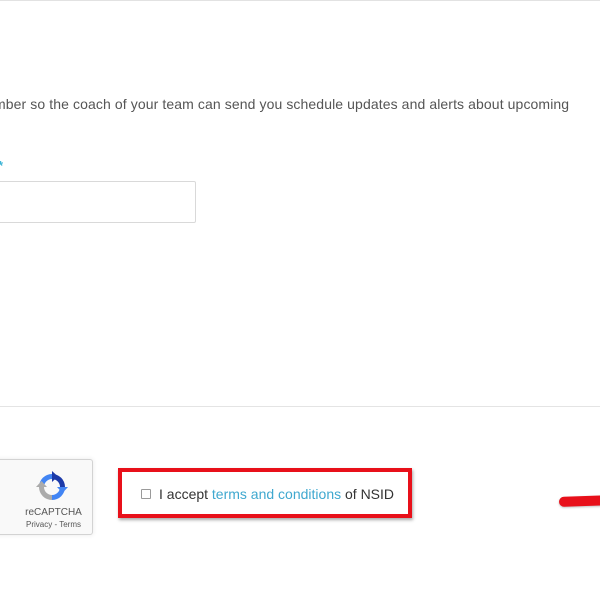 The width and height of the screenshot is (600, 591). I want to click on terms-checkbox, so click(146, 494).